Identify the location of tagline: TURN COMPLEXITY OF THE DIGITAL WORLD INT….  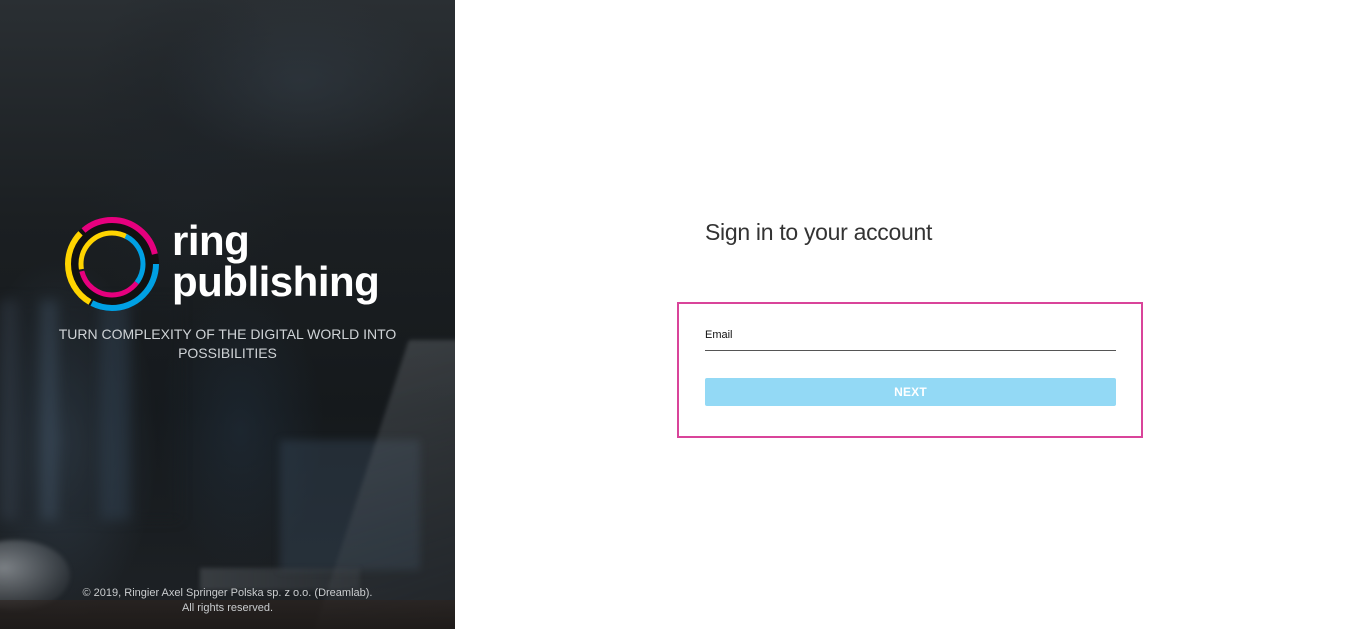
(227, 344).